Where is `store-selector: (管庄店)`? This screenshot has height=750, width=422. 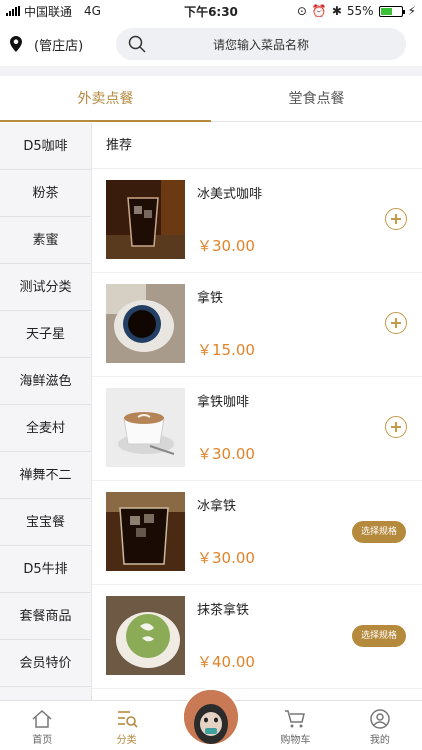
store-selector: (管庄店) is located at coordinates (41, 44).